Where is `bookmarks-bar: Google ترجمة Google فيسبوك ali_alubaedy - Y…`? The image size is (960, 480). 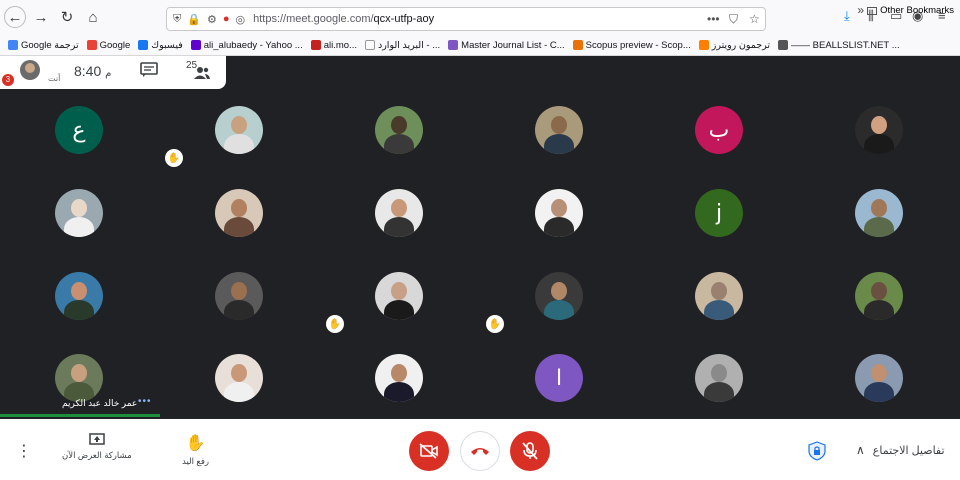 bookmarks-bar: Google ترجمة Google فيسبوك ali_alubaedy - Y… is located at coordinates (480, 45).